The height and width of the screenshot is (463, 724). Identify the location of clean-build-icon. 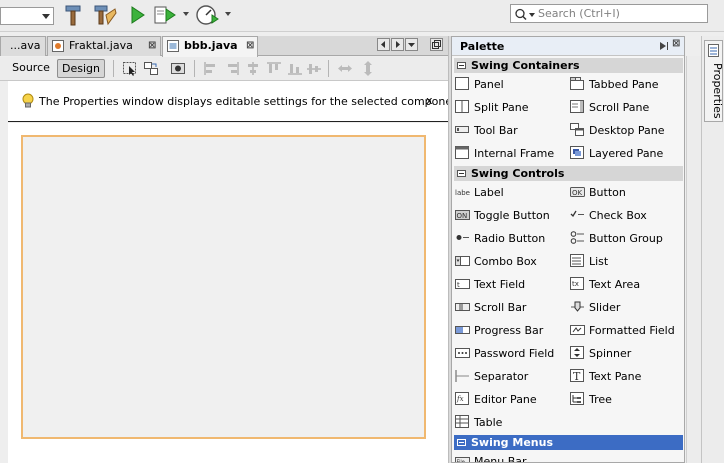
(105, 15).